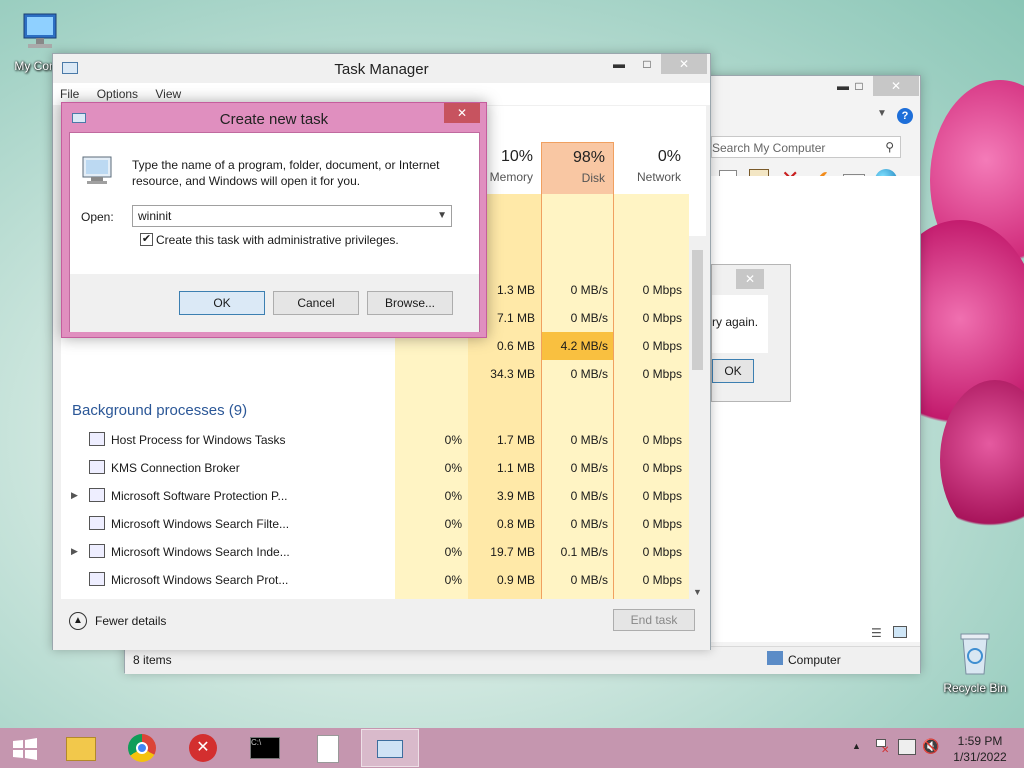 This screenshot has width=1024, height=768. Describe the element at coordinates (905, 116) in the screenshot. I see `help-icon: ?` at that location.